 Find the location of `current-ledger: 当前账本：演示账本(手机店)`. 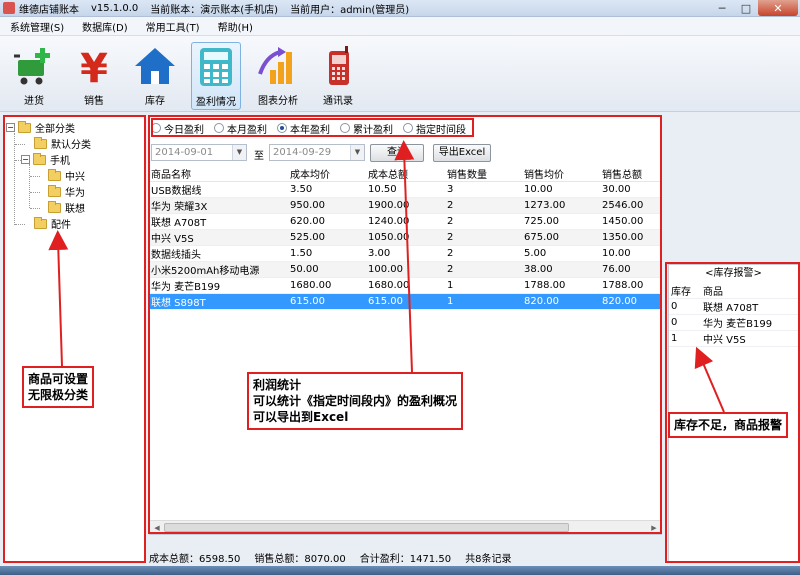

current-ledger: 当前账本：演示账本(手机店) is located at coordinates (214, 10).